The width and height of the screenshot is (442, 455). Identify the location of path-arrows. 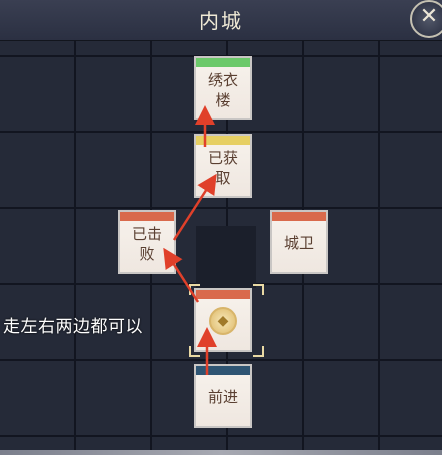
(190, 240).